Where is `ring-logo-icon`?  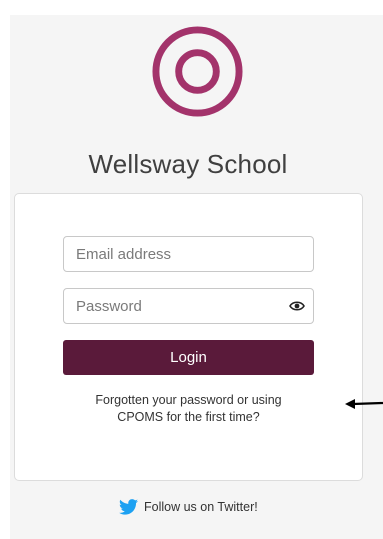 ring-logo-icon is located at coordinates (197, 71).